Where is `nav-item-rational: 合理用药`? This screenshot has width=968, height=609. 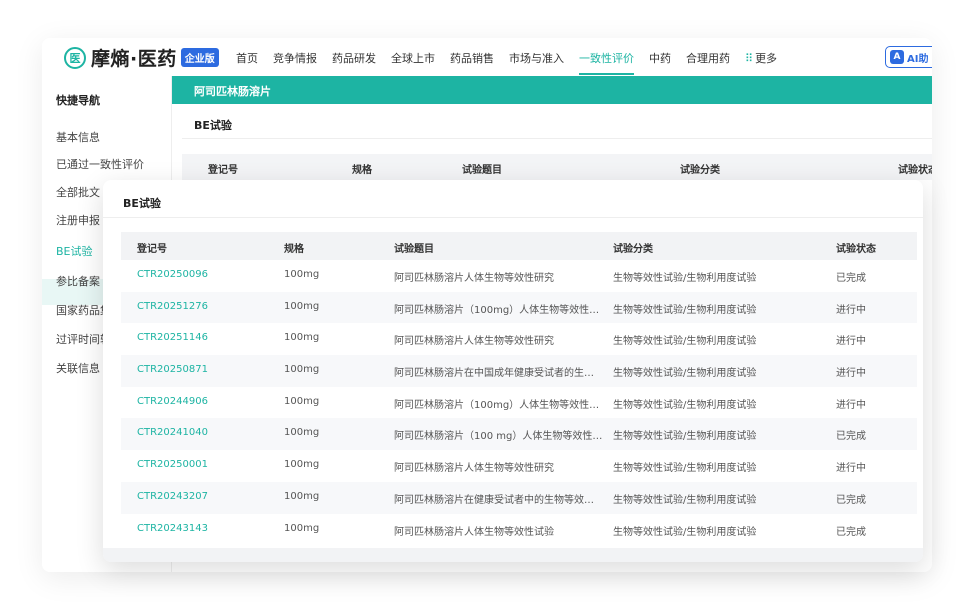
nav-item-rational: 合理用药 is located at coordinates (708, 58).